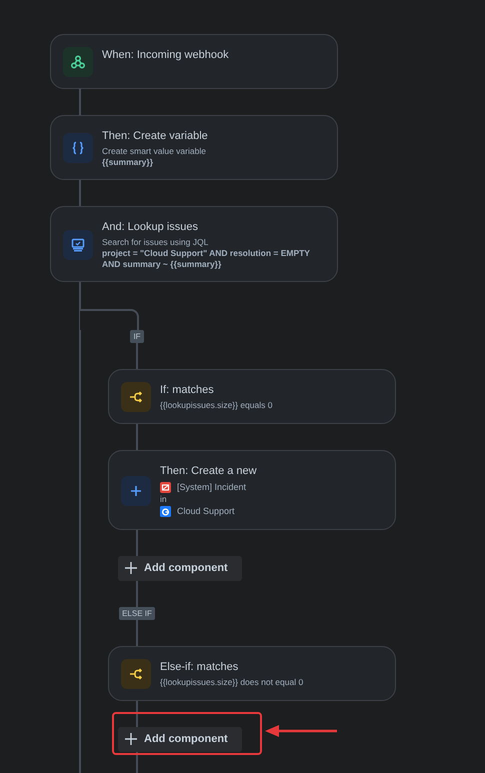 This screenshot has width=485, height=773. Describe the element at coordinates (151, 227) in the screenshot. I see `step-title: And: Lookup issues` at that location.